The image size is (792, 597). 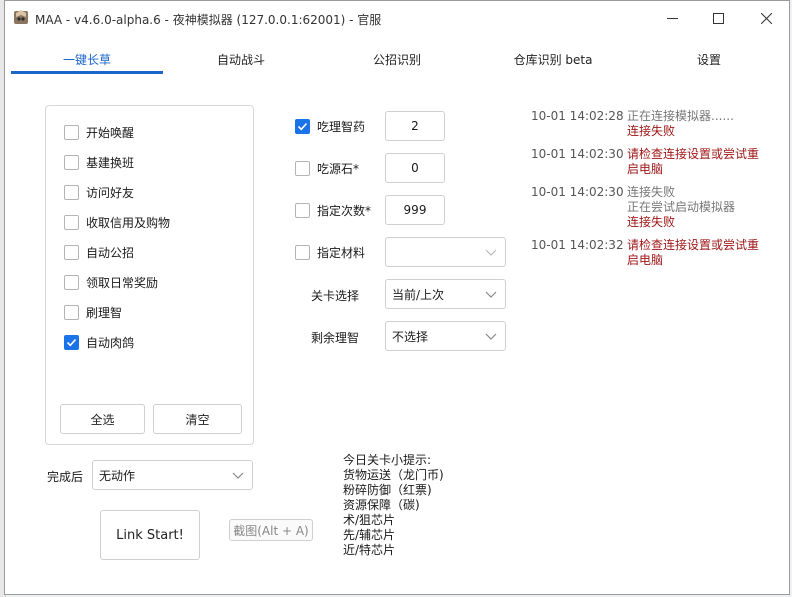 I want to click on maa-logo-icon, so click(x=21, y=17).